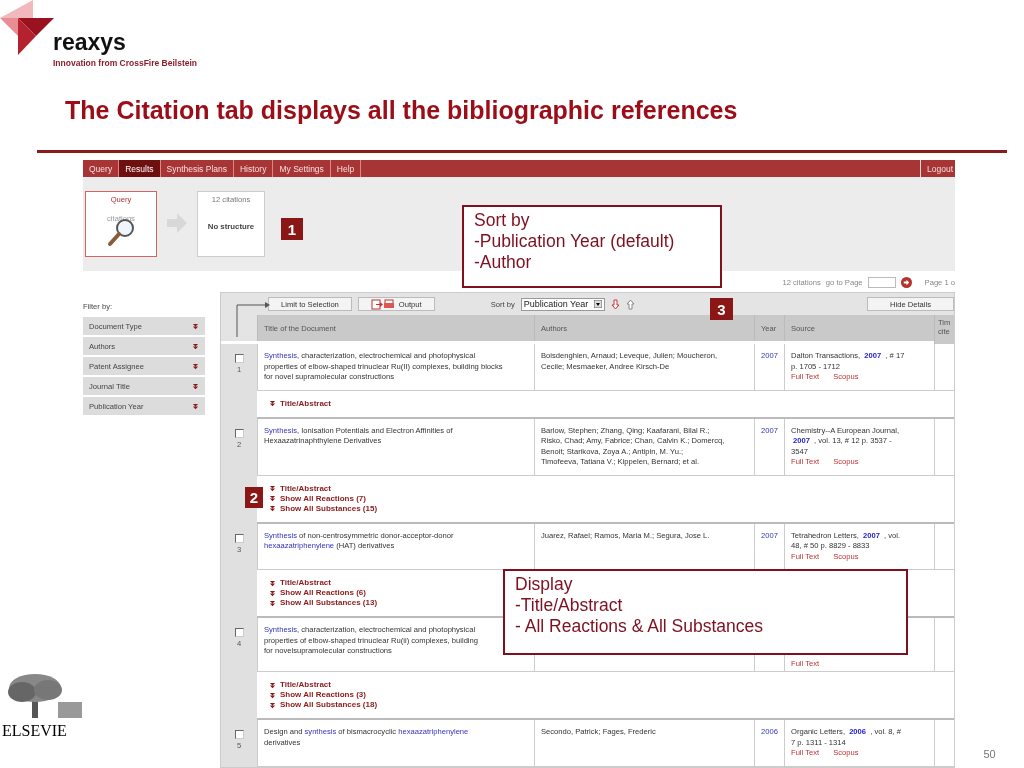 This screenshot has width=1024, height=768. What do you see at coordinates (35, 731) in the screenshot?
I see `publisher-name: ELSEVIE` at bounding box center [35, 731].